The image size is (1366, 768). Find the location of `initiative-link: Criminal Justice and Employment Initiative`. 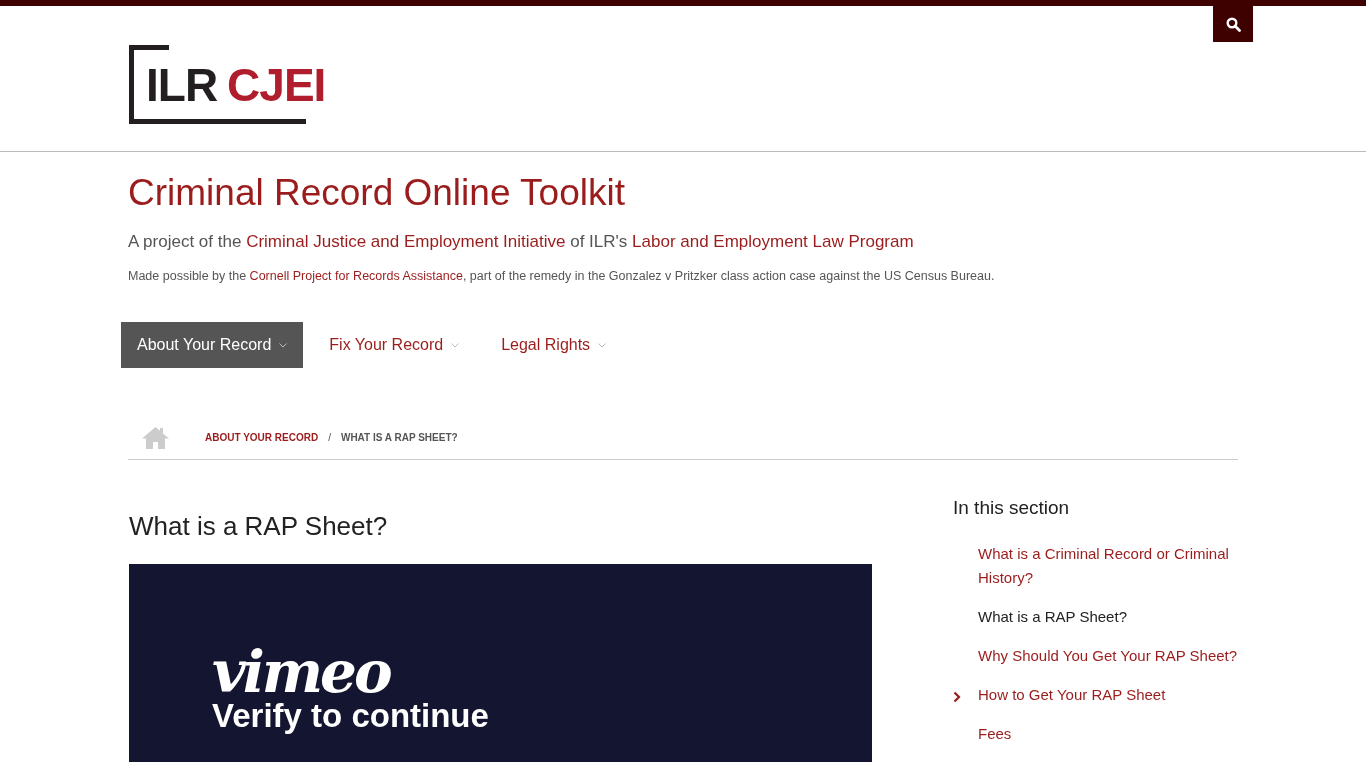

initiative-link: Criminal Justice and Employment Initiative is located at coordinates (406, 241).